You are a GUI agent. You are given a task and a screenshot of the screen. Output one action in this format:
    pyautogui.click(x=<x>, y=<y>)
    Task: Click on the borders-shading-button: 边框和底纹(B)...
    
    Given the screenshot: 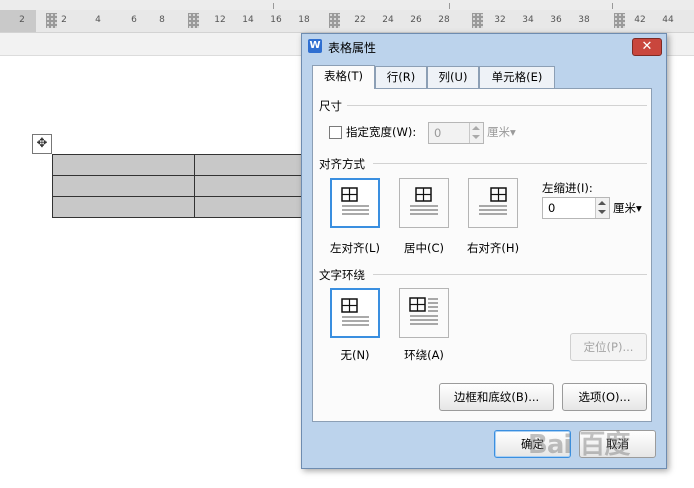 What is the action you would take?
    pyautogui.click(x=496, y=397)
    